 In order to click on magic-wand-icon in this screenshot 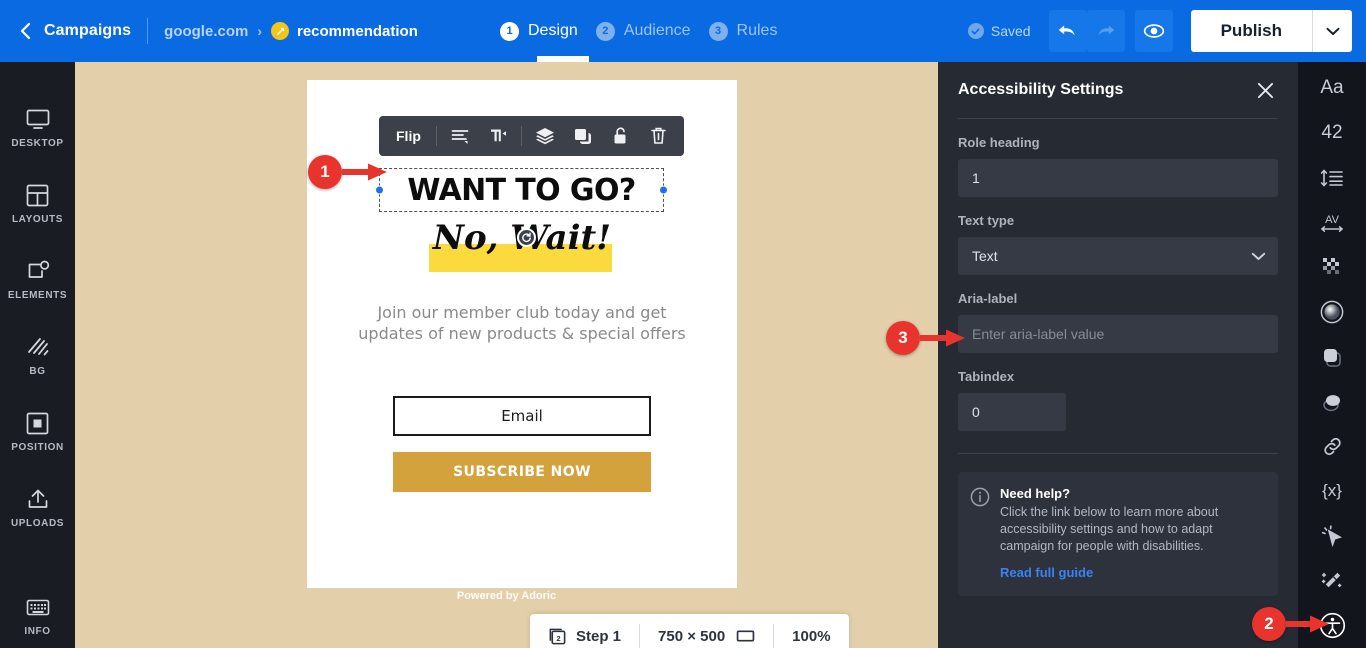, I will do `click(1332, 580)`.